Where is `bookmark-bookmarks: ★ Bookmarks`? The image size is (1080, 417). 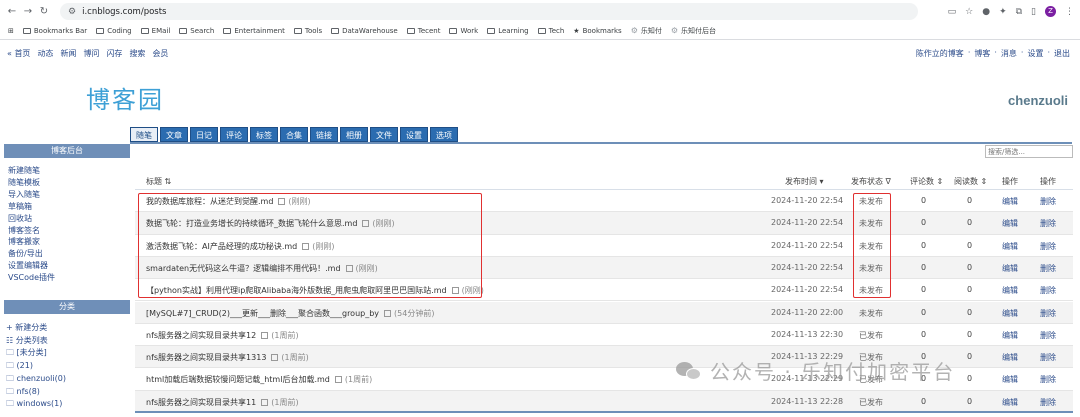 bookmark-bookmarks: ★ Bookmarks is located at coordinates (597, 31).